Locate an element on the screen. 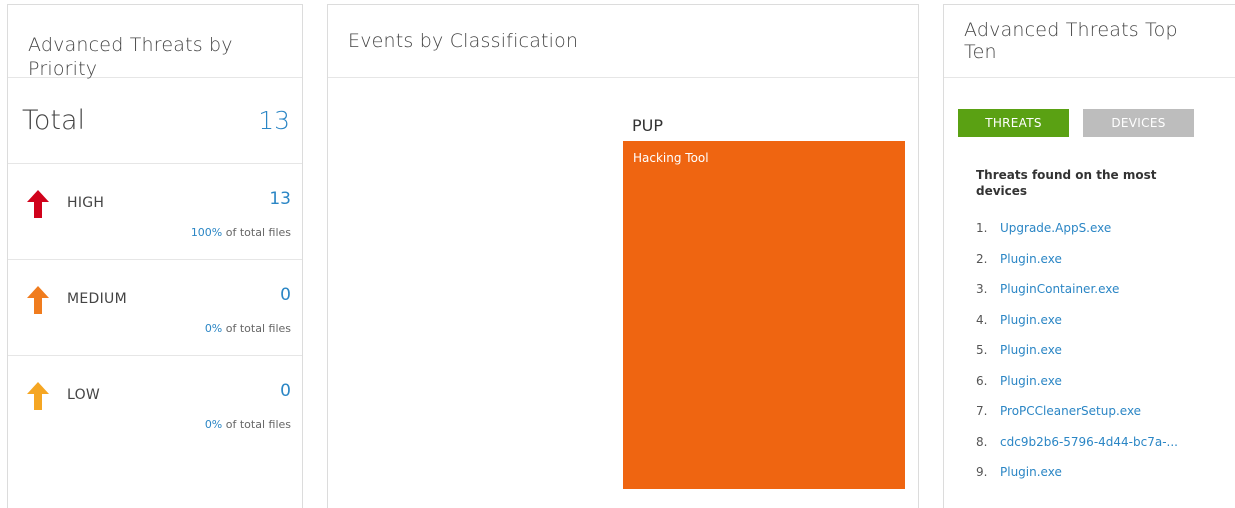  top-ten-tabs: THREATS DEVICES is located at coordinates (1076, 123).